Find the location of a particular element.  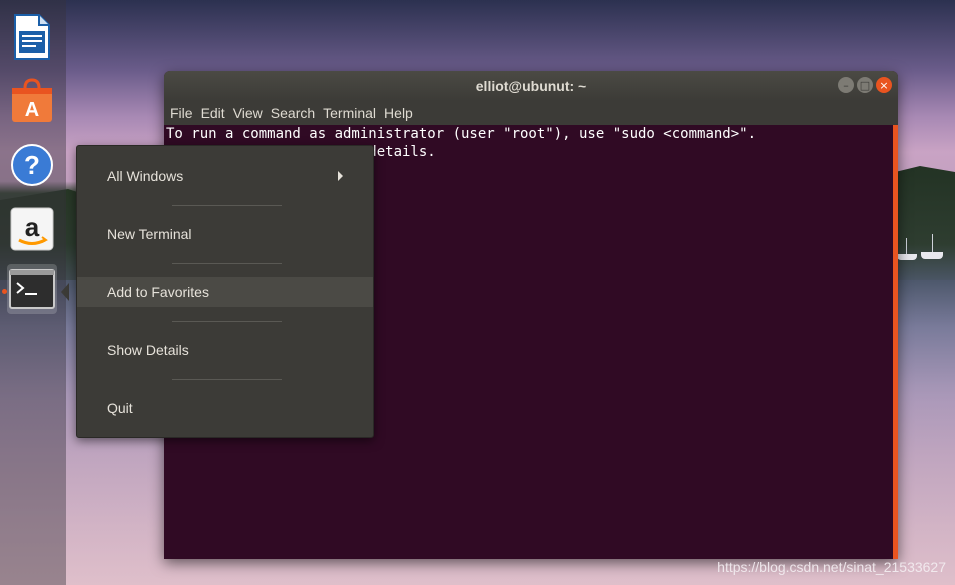

window-controls: – □ × is located at coordinates (865, 85).